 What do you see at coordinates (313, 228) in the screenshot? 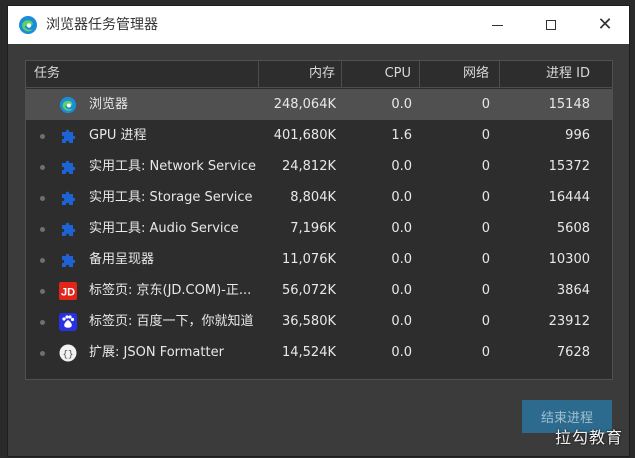
I see `memory-value: 7,196K` at bounding box center [313, 228].